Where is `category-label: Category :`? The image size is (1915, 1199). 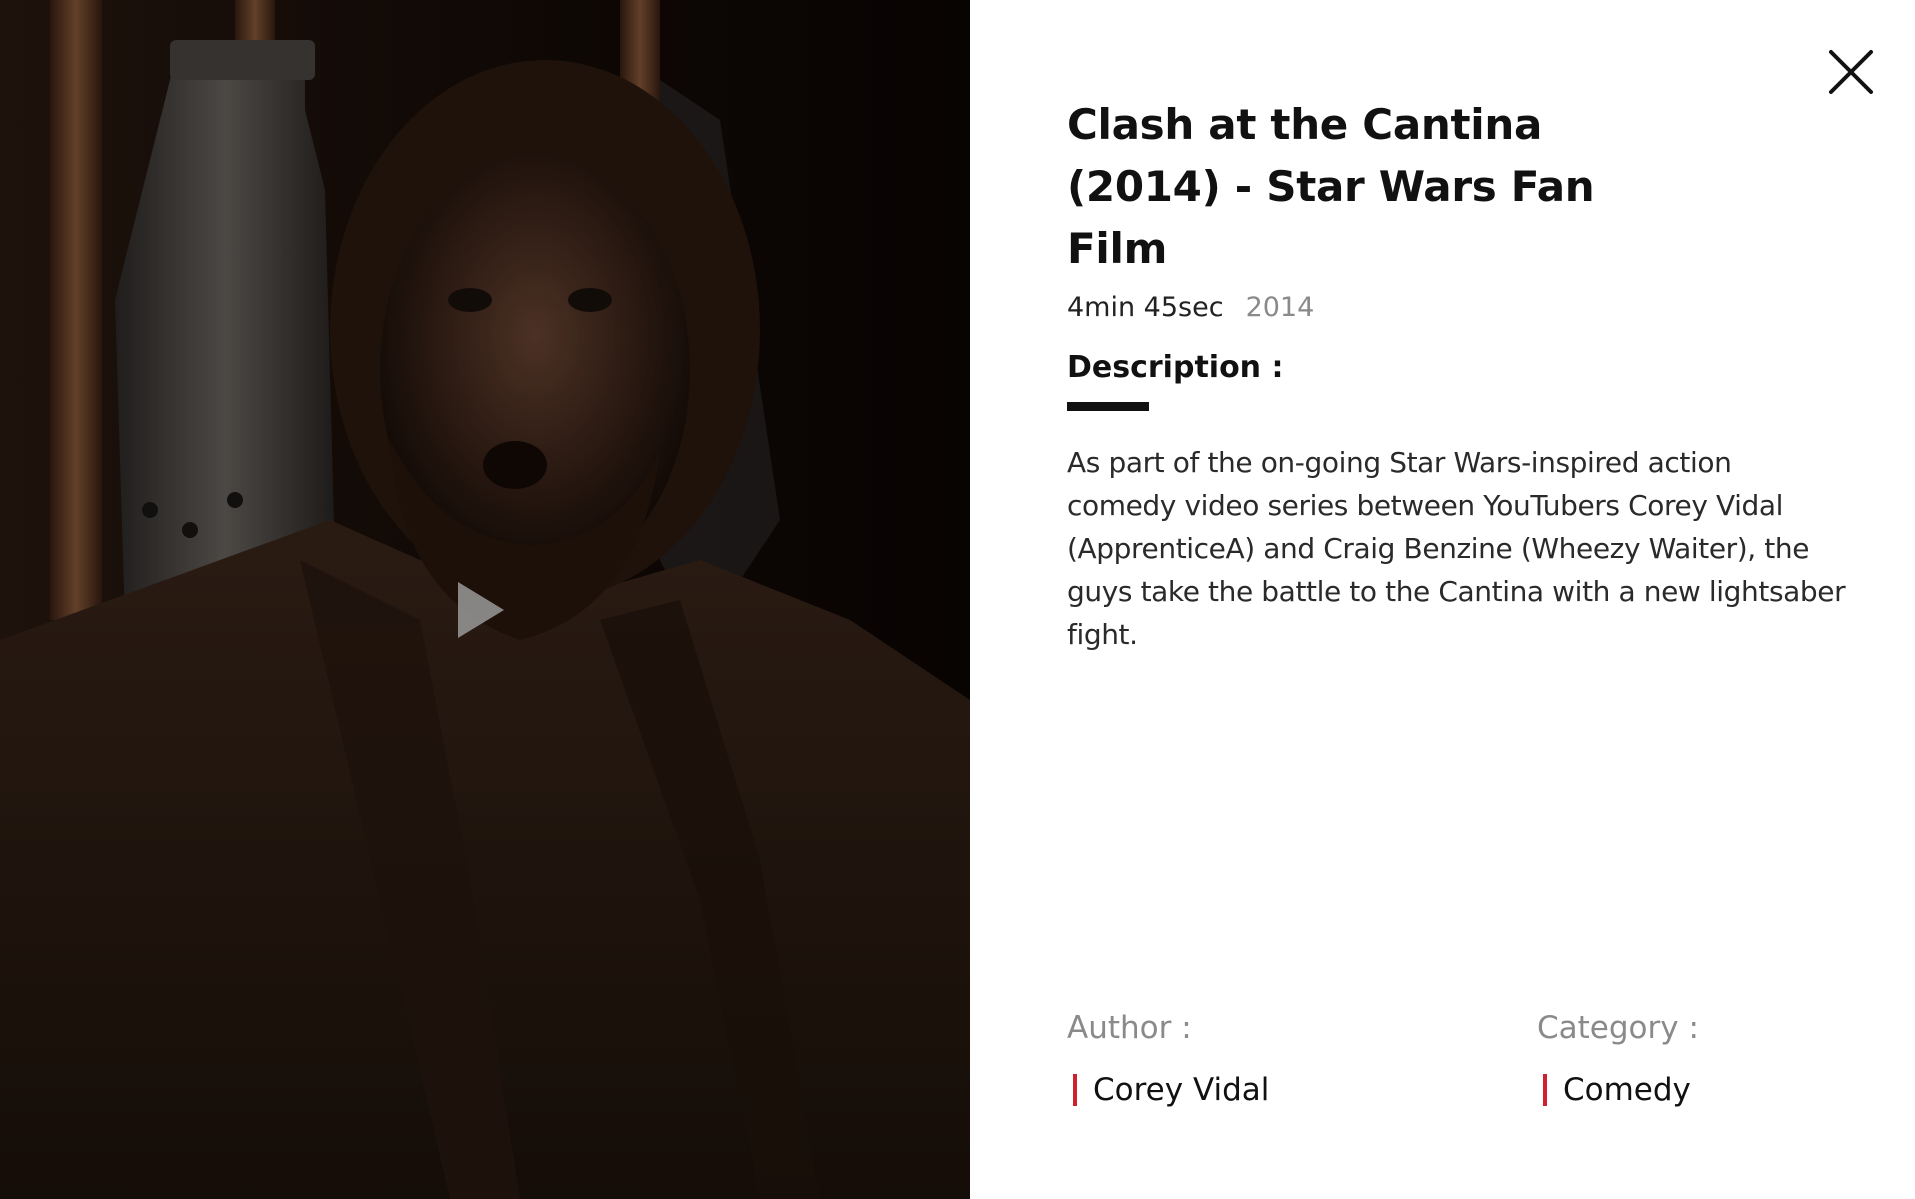 category-label: Category : is located at coordinates (1618, 1028).